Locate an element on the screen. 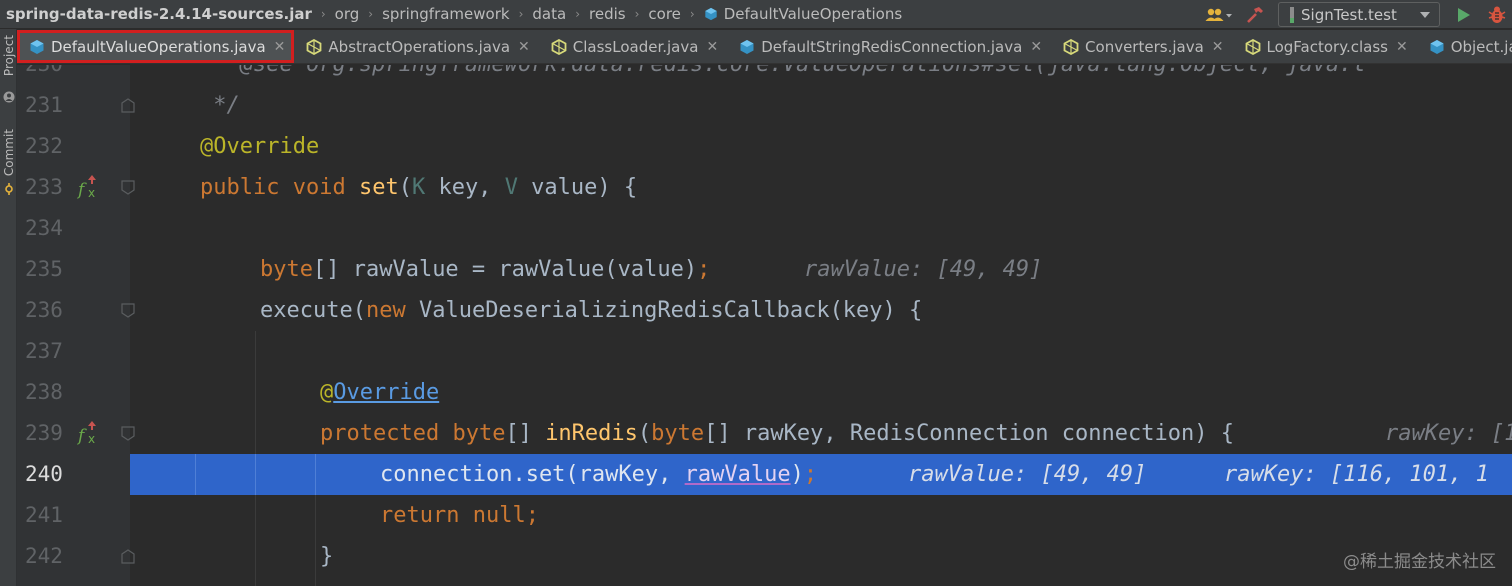  tab-object: Object.java ✕ is located at coordinates (1464, 46).